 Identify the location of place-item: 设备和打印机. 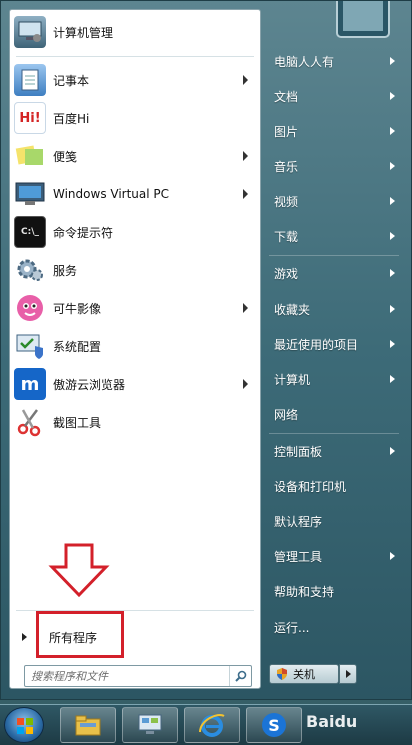
(335, 486).